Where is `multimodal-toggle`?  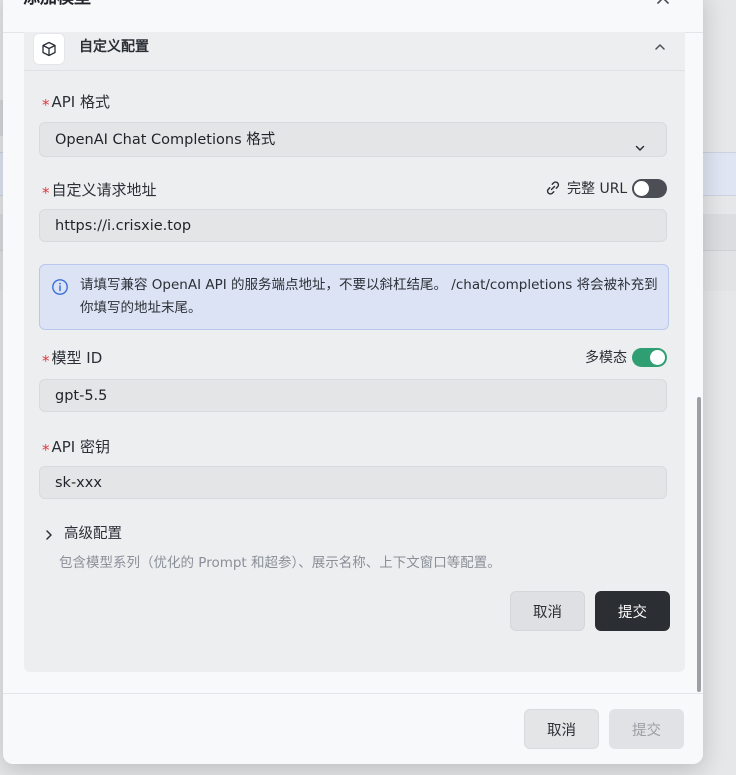 multimodal-toggle is located at coordinates (649, 357).